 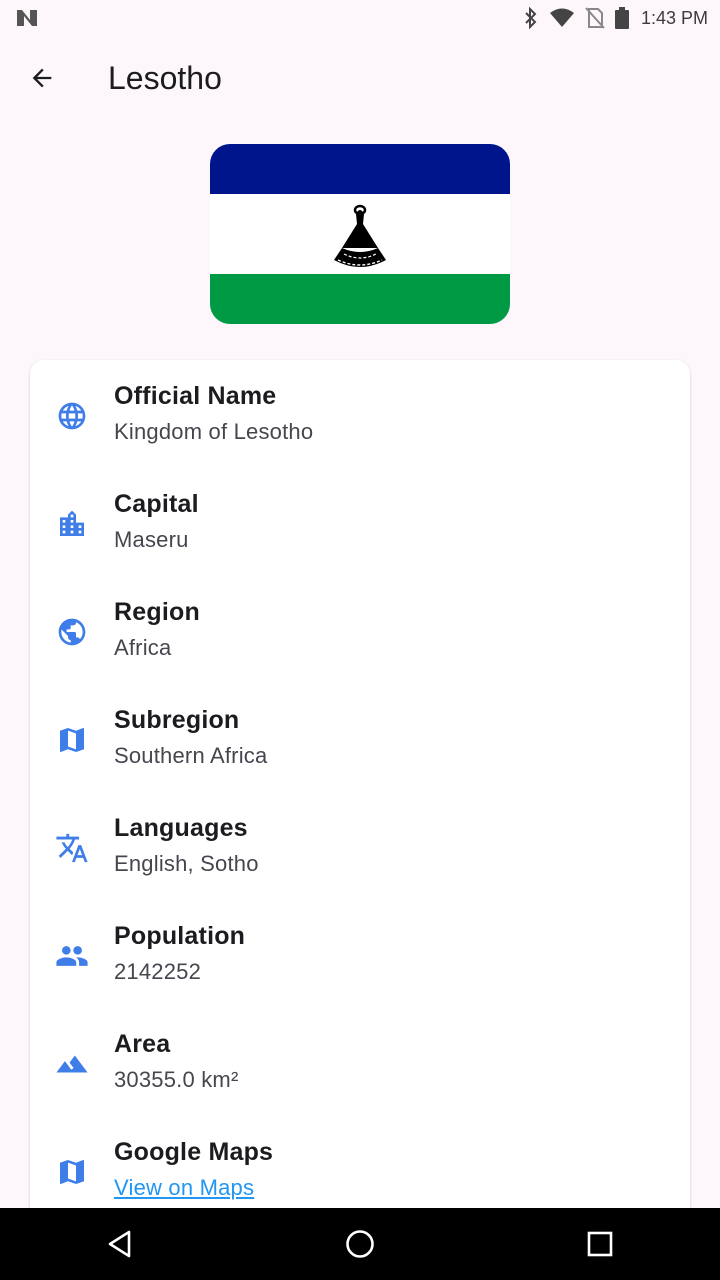 I want to click on detail-value: Kingdom of Lesotho, so click(x=214, y=431).